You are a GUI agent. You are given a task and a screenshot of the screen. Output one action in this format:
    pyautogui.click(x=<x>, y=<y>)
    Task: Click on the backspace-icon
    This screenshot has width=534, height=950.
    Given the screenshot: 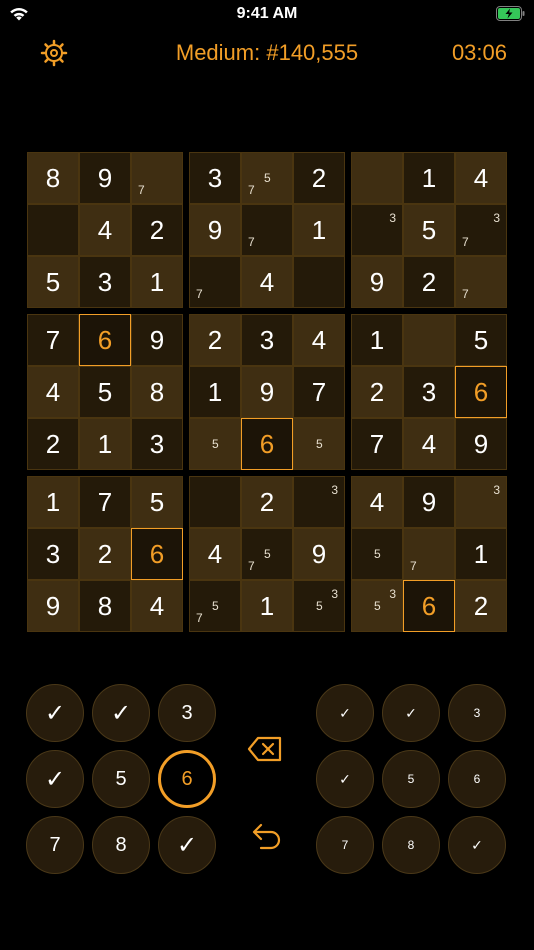 What is the action you would take?
    pyautogui.click(x=265, y=749)
    